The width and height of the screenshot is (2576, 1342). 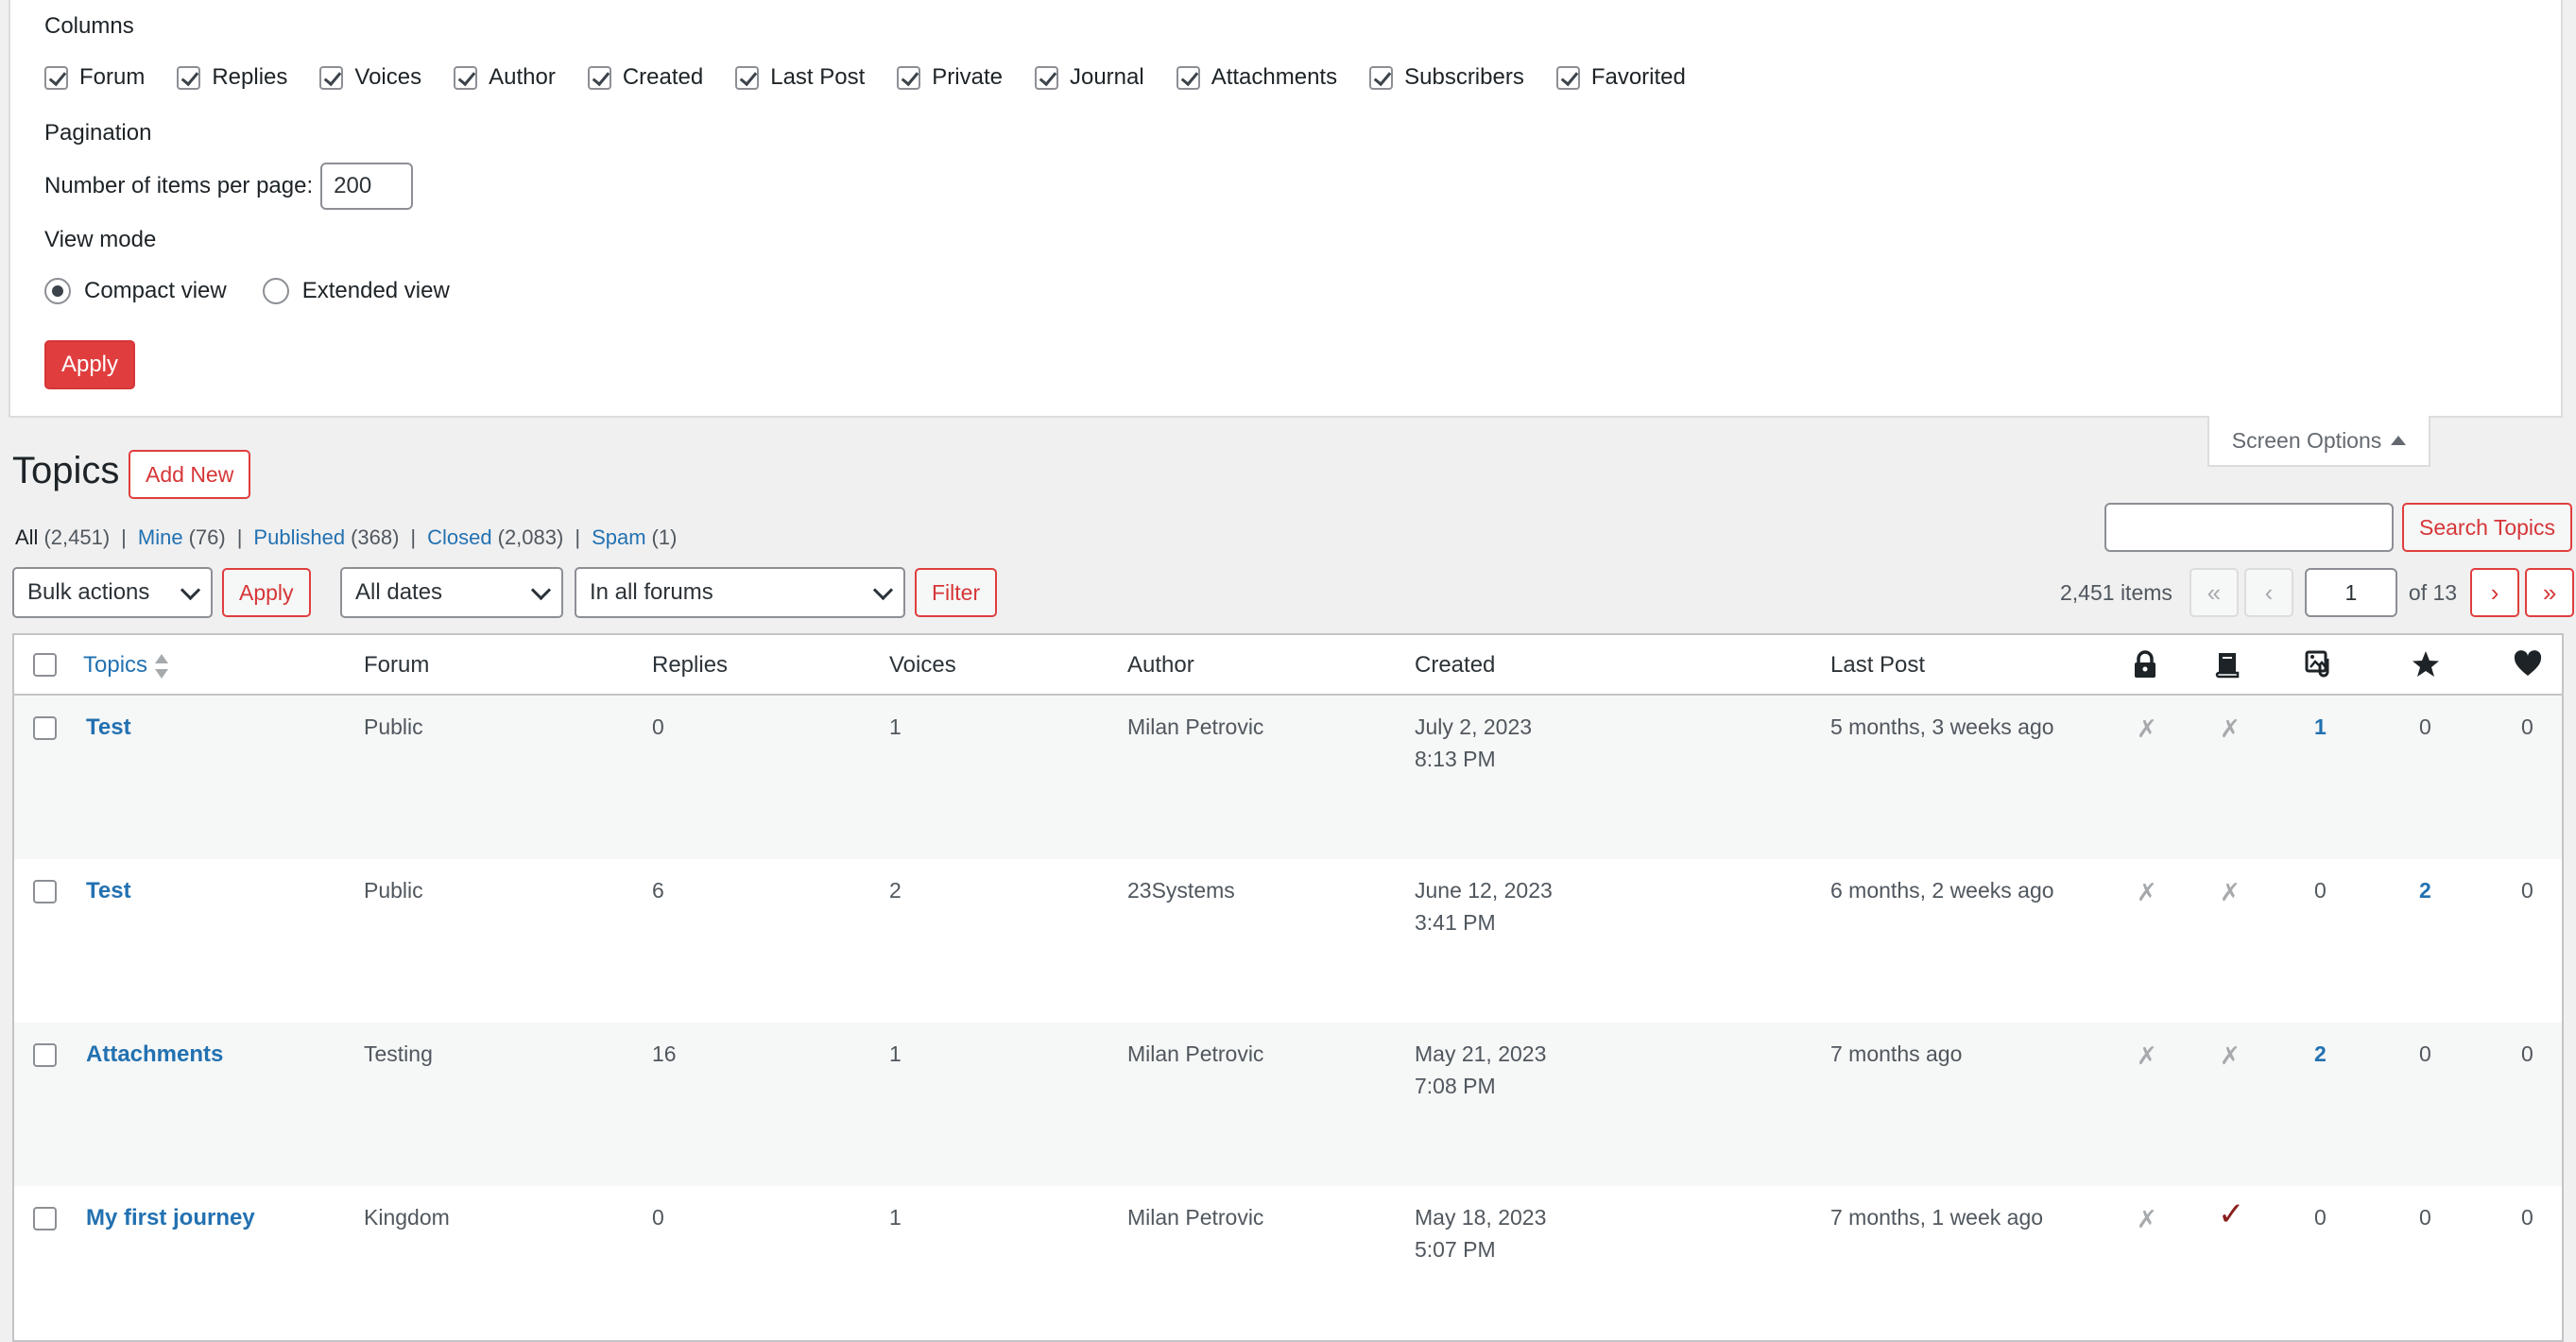 I want to click on column-label: Subscribers, so click(x=1464, y=77).